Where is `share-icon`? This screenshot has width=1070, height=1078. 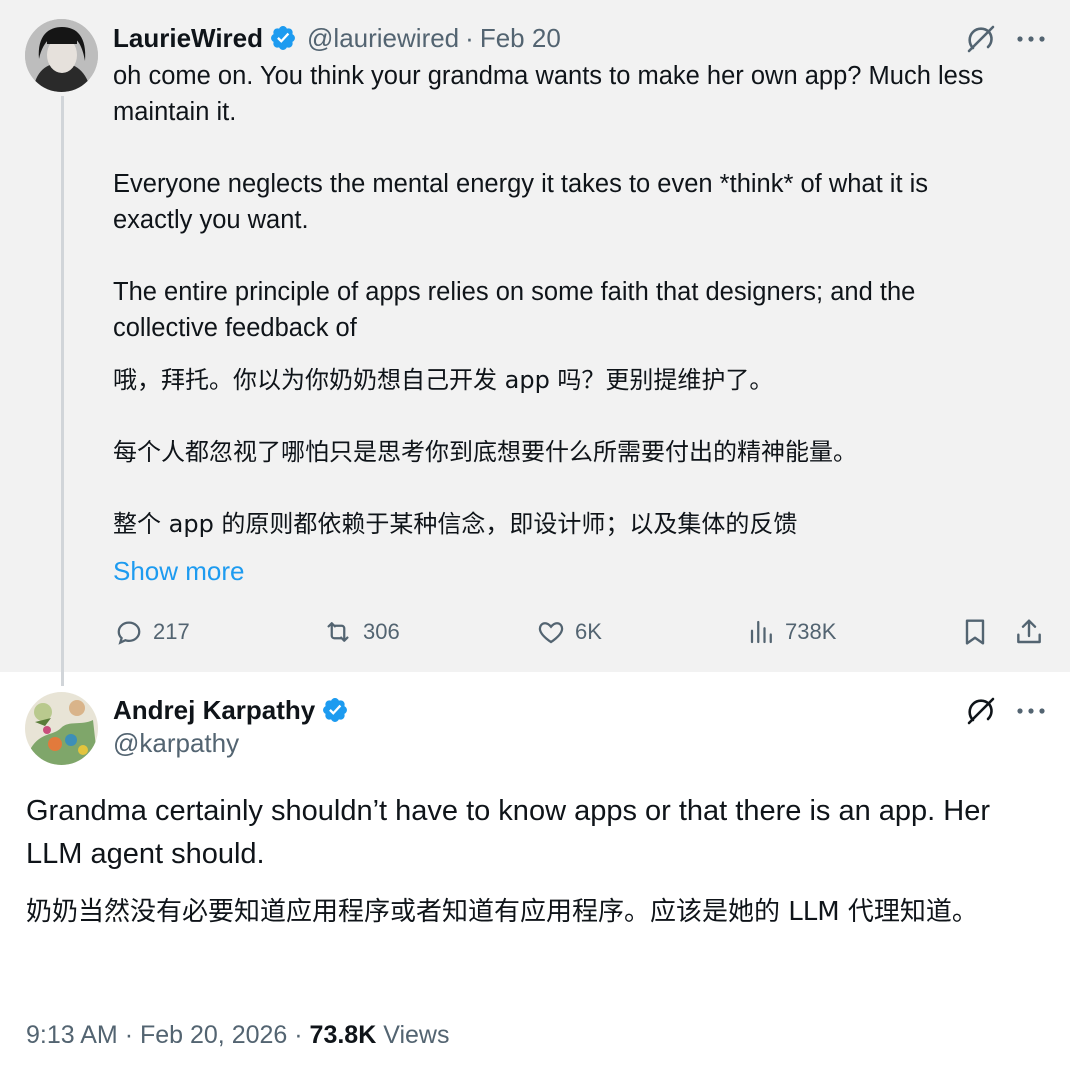
share-icon is located at coordinates (1029, 631).